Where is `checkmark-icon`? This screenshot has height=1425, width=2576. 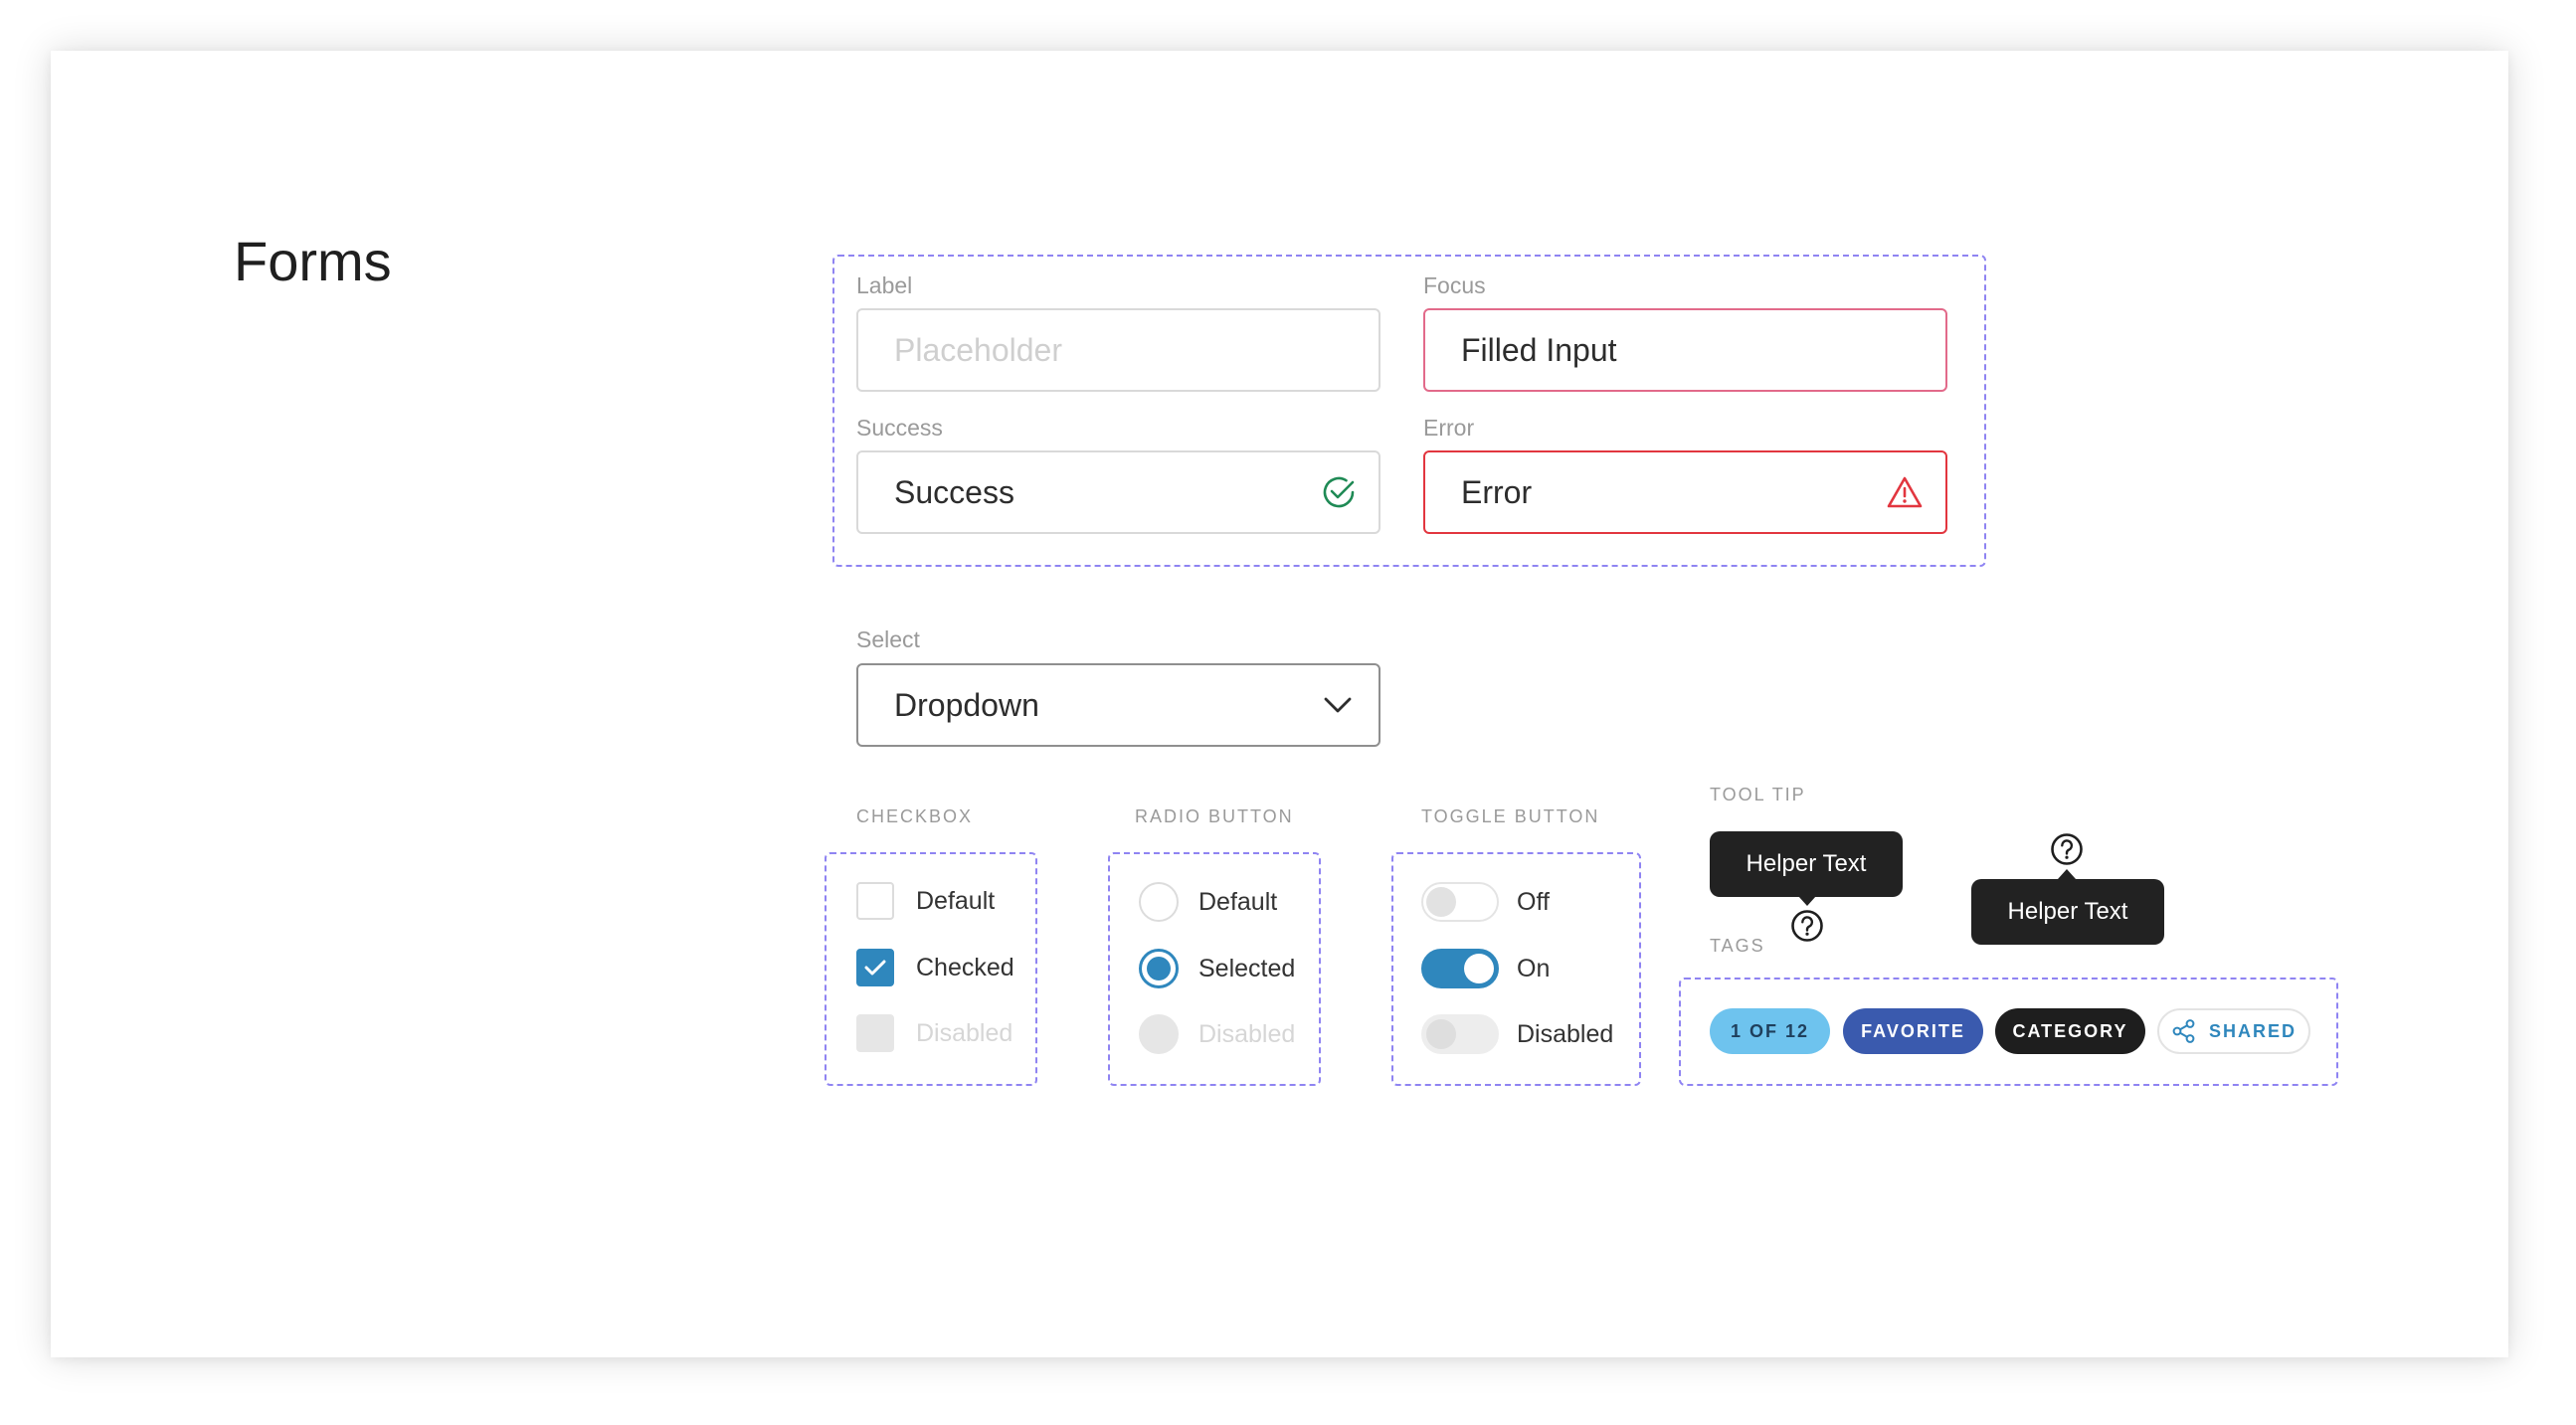 checkmark-icon is located at coordinates (875, 968).